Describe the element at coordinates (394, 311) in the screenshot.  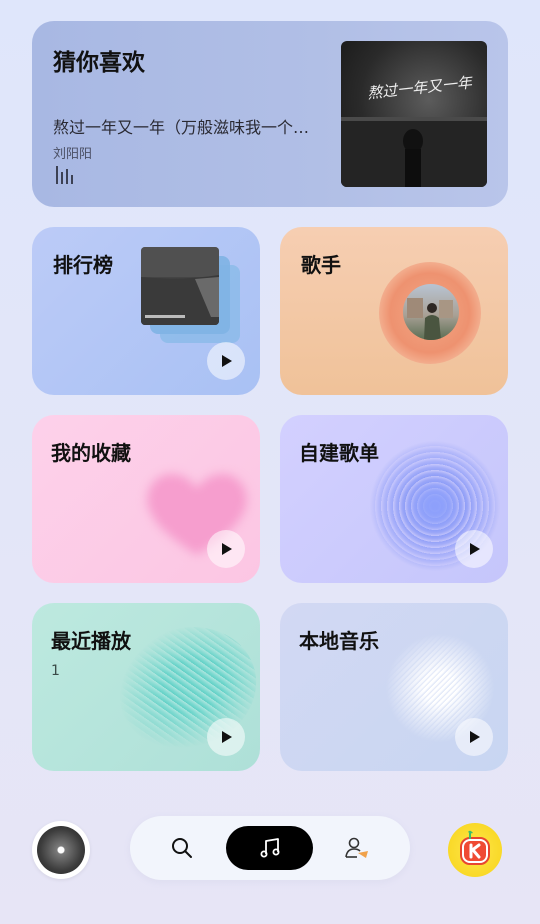
I see `singer-card: 歌手` at that location.